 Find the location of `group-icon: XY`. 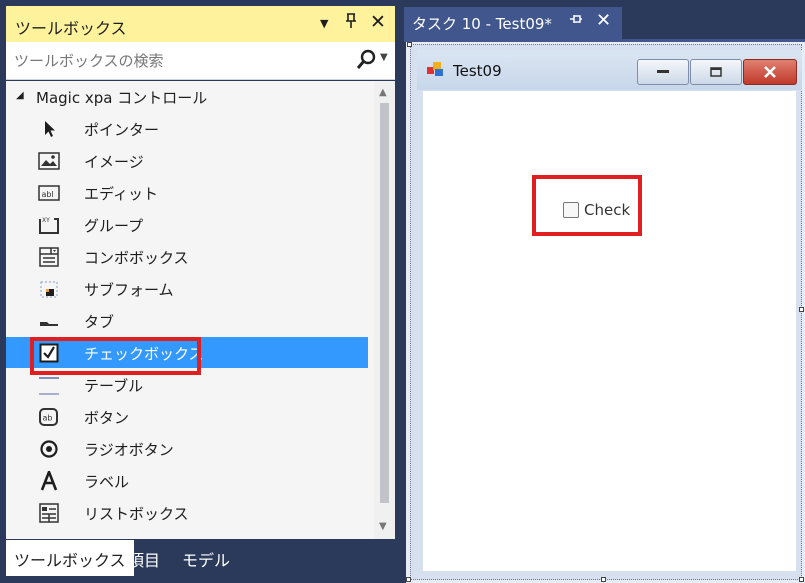

group-icon: XY is located at coordinates (49, 225).